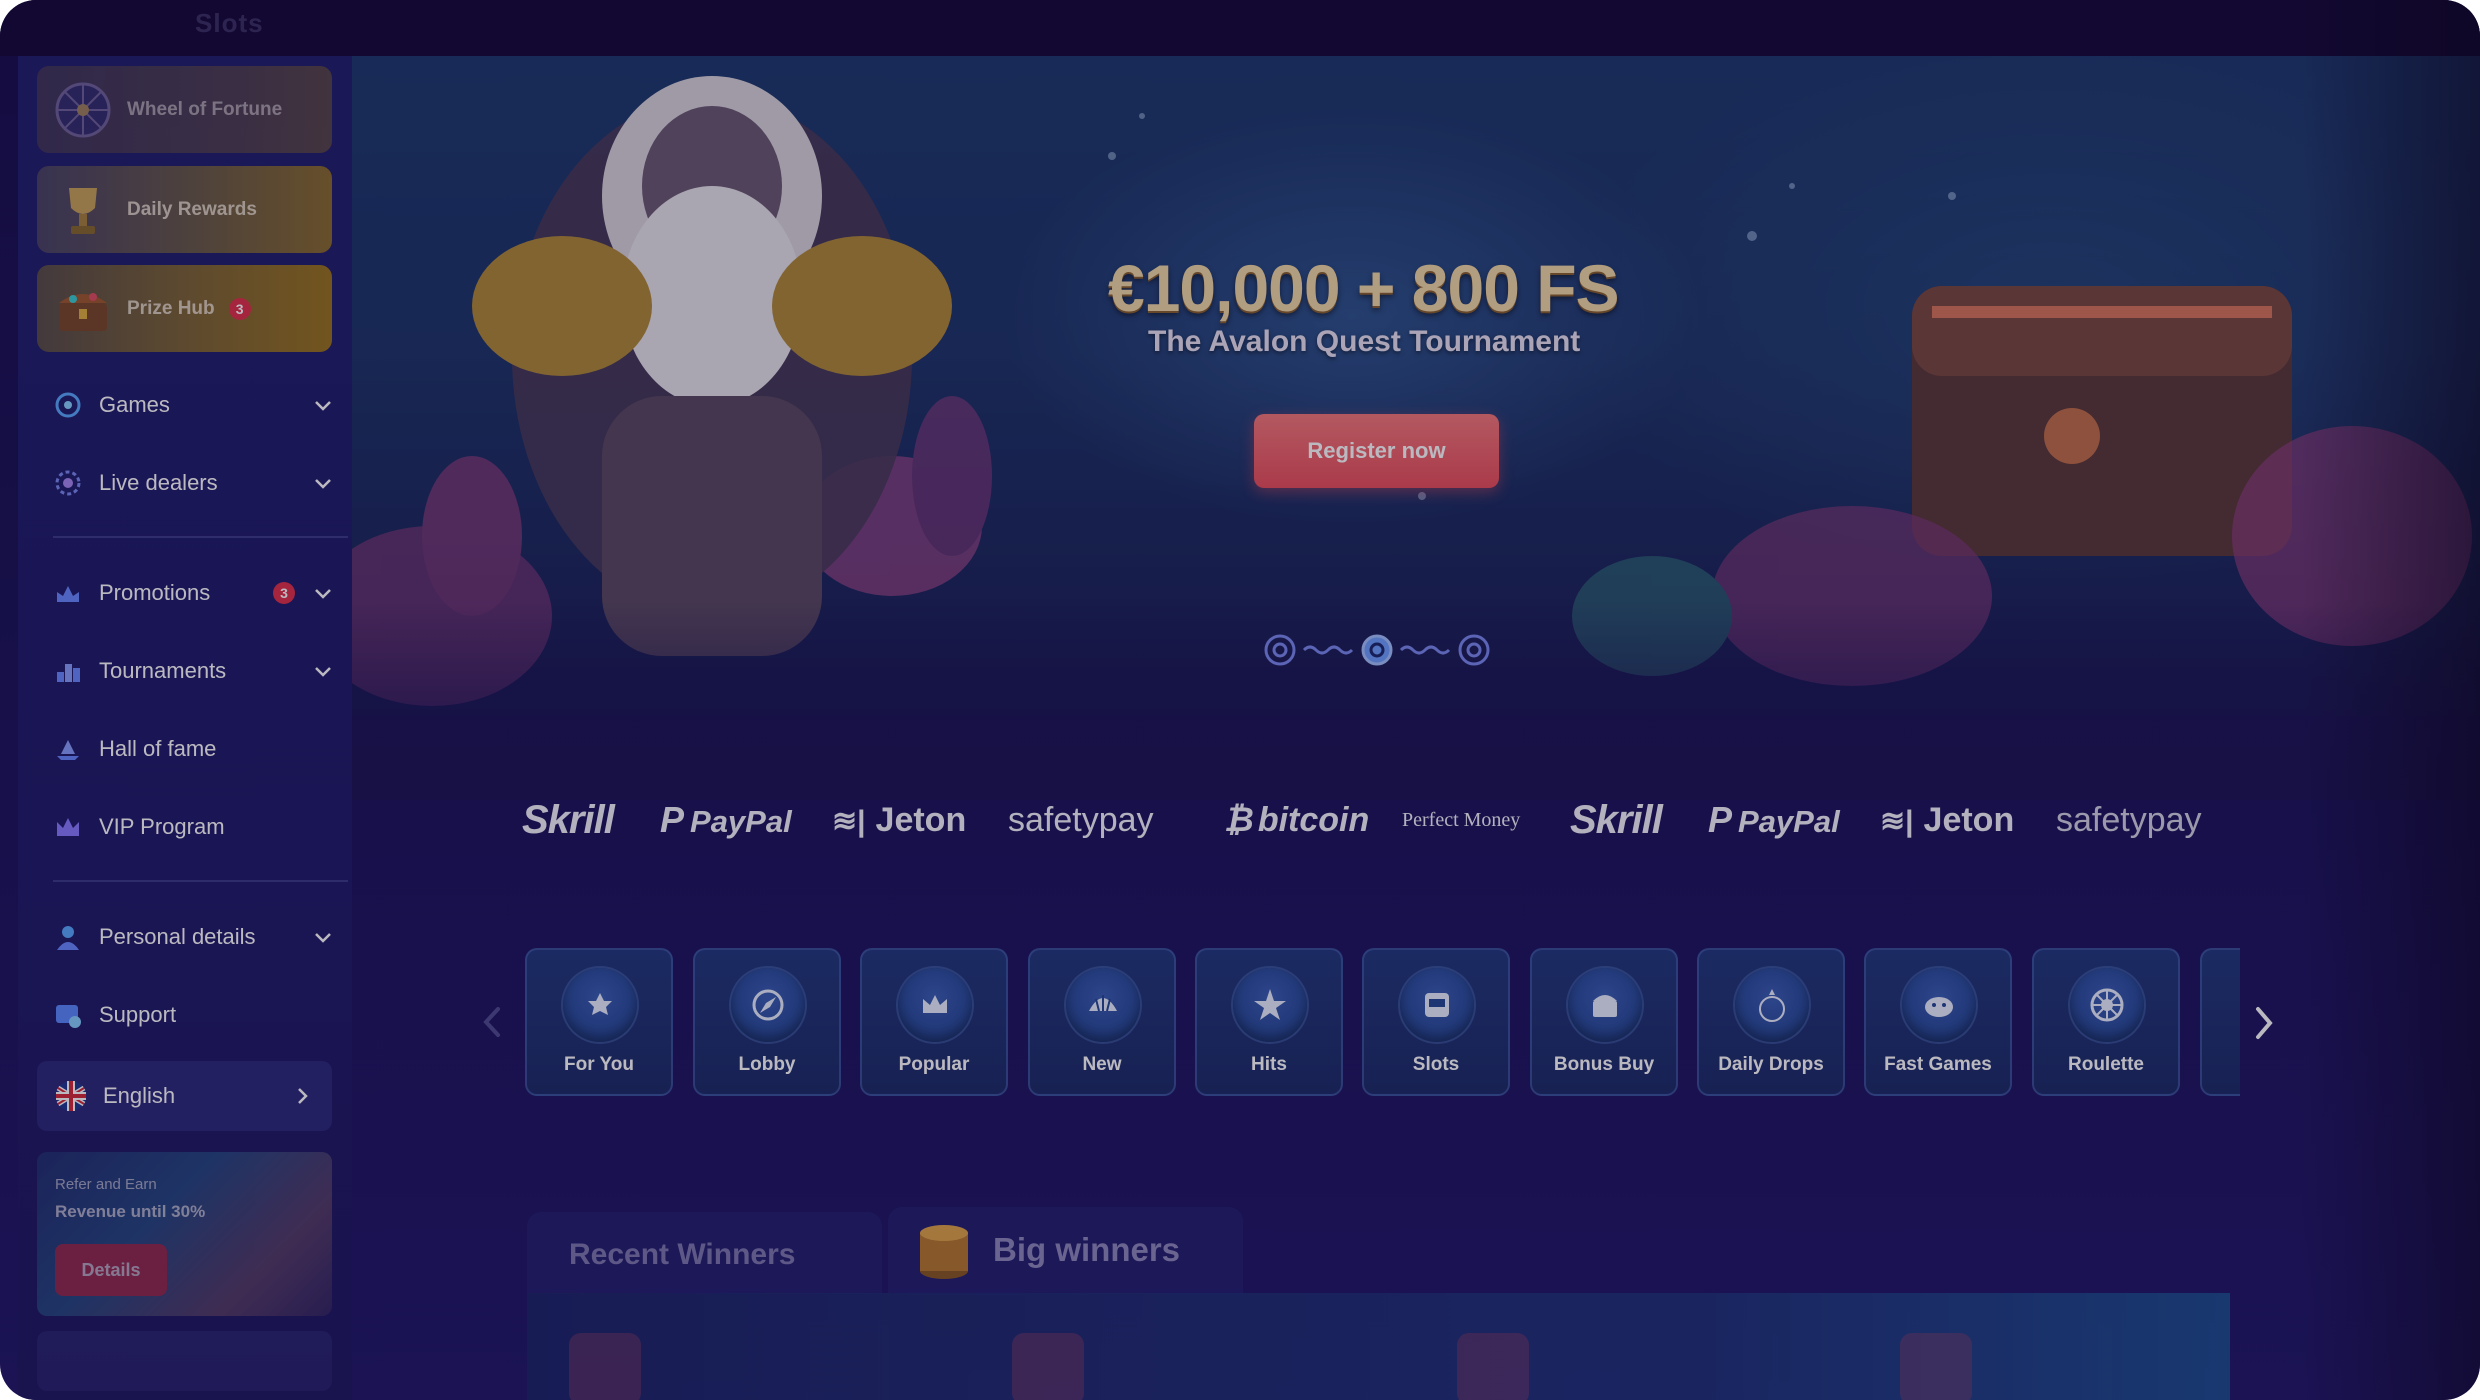  What do you see at coordinates (68, 937) in the screenshot?
I see `user-icon` at bounding box center [68, 937].